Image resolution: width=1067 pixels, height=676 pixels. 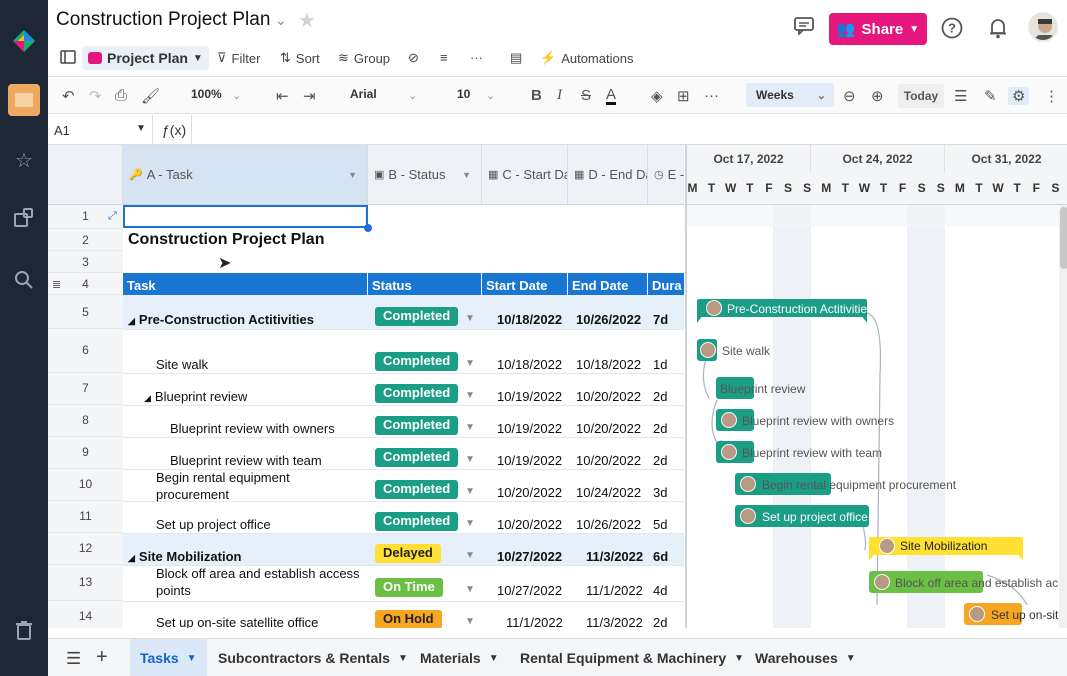 What do you see at coordinates (877, 96) in the screenshot?
I see `zoom-in-icon: ⊕` at bounding box center [877, 96].